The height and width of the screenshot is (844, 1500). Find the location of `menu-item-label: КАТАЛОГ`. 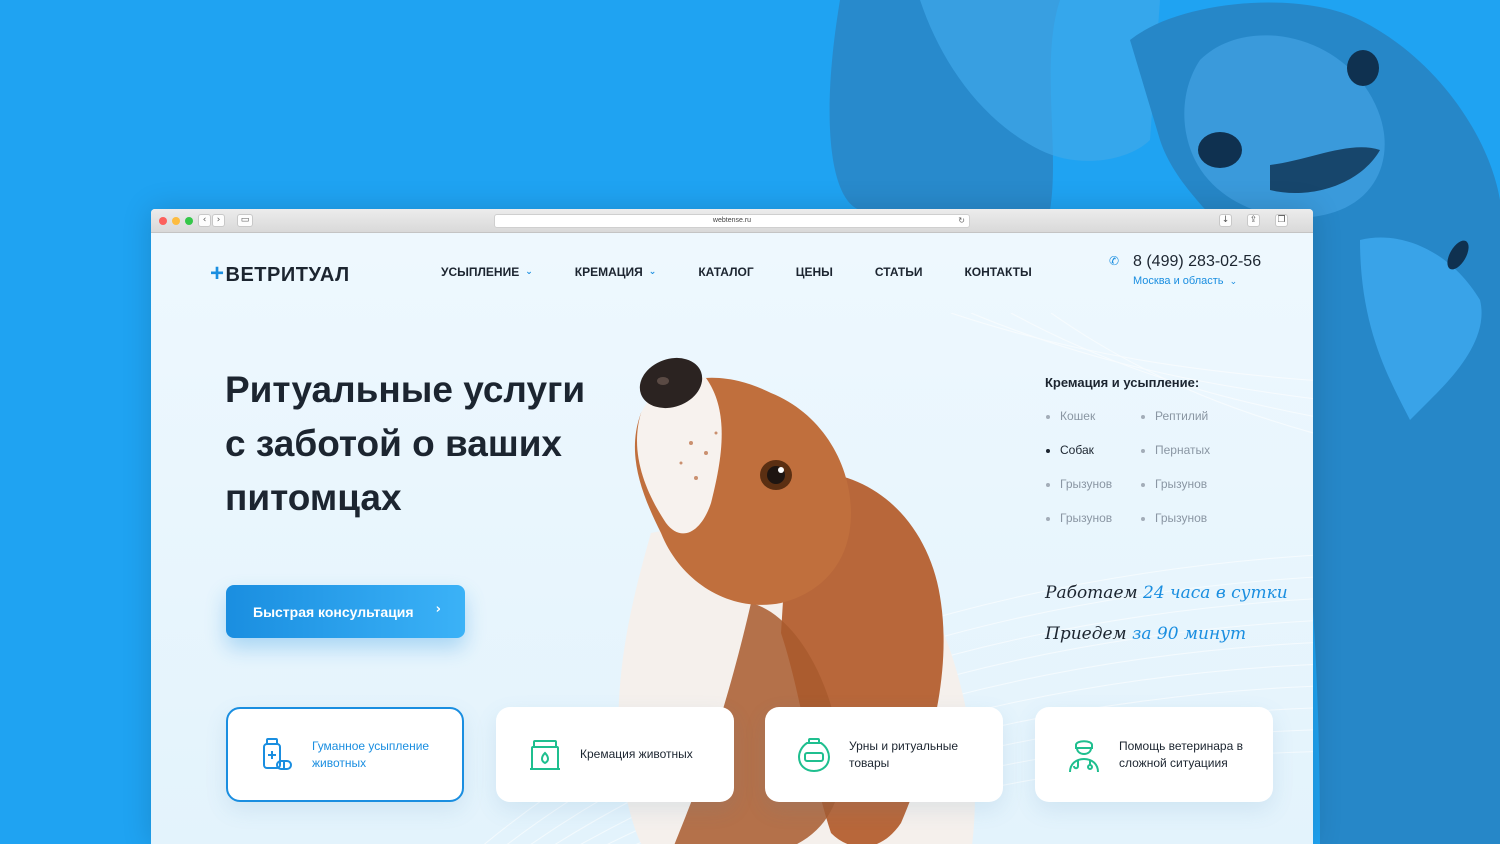

menu-item-label: КАТАЛОГ is located at coordinates (726, 272).